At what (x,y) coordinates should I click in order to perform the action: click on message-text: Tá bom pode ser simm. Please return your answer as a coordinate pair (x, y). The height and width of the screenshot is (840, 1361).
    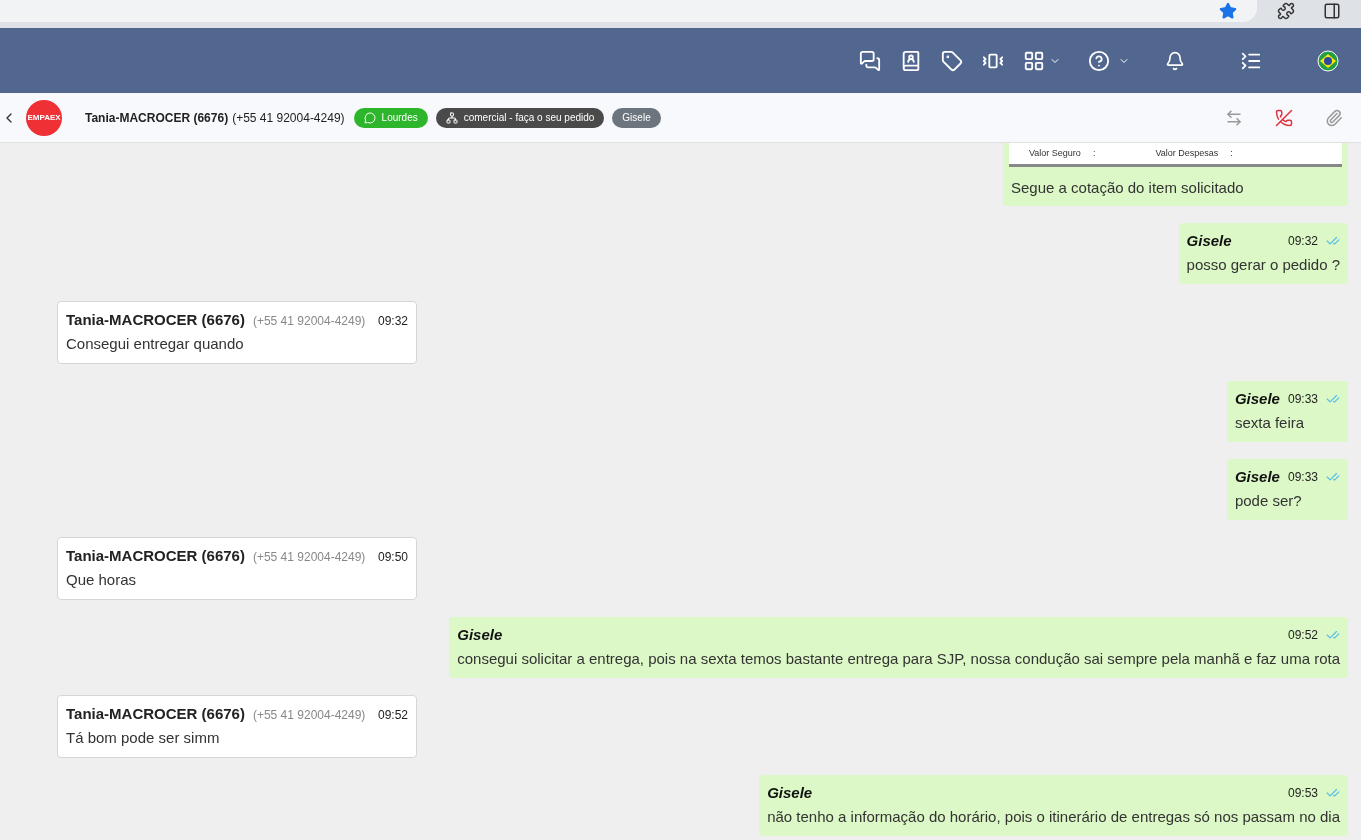
    Looking at the image, I should click on (143, 738).